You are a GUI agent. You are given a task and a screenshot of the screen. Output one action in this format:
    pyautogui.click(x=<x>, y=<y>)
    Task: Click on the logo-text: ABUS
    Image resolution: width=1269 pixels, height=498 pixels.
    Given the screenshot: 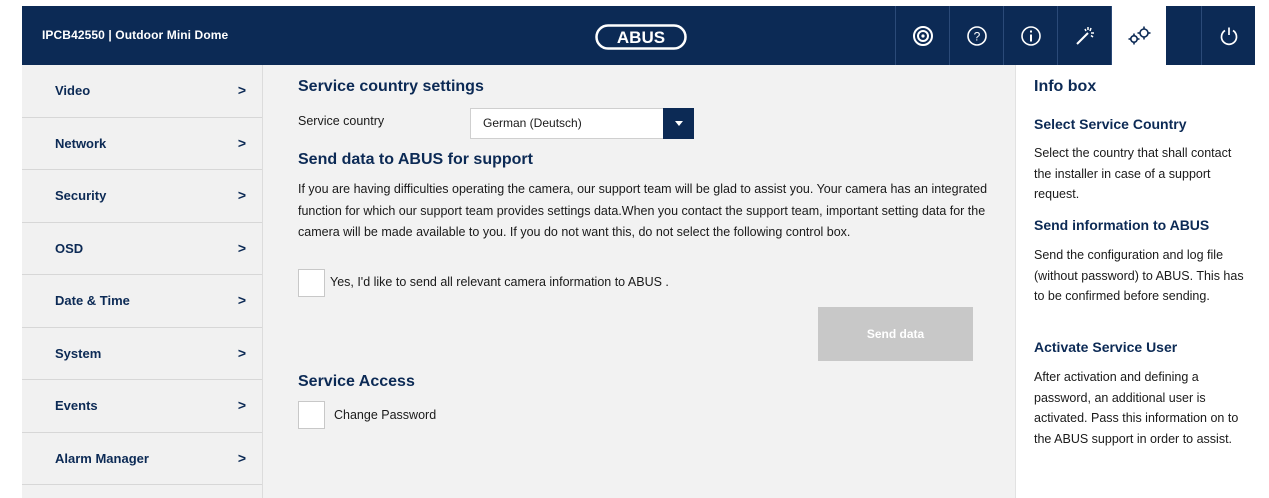 What is the action you would take?
    pyautogui.click(x=641, y=37)
    